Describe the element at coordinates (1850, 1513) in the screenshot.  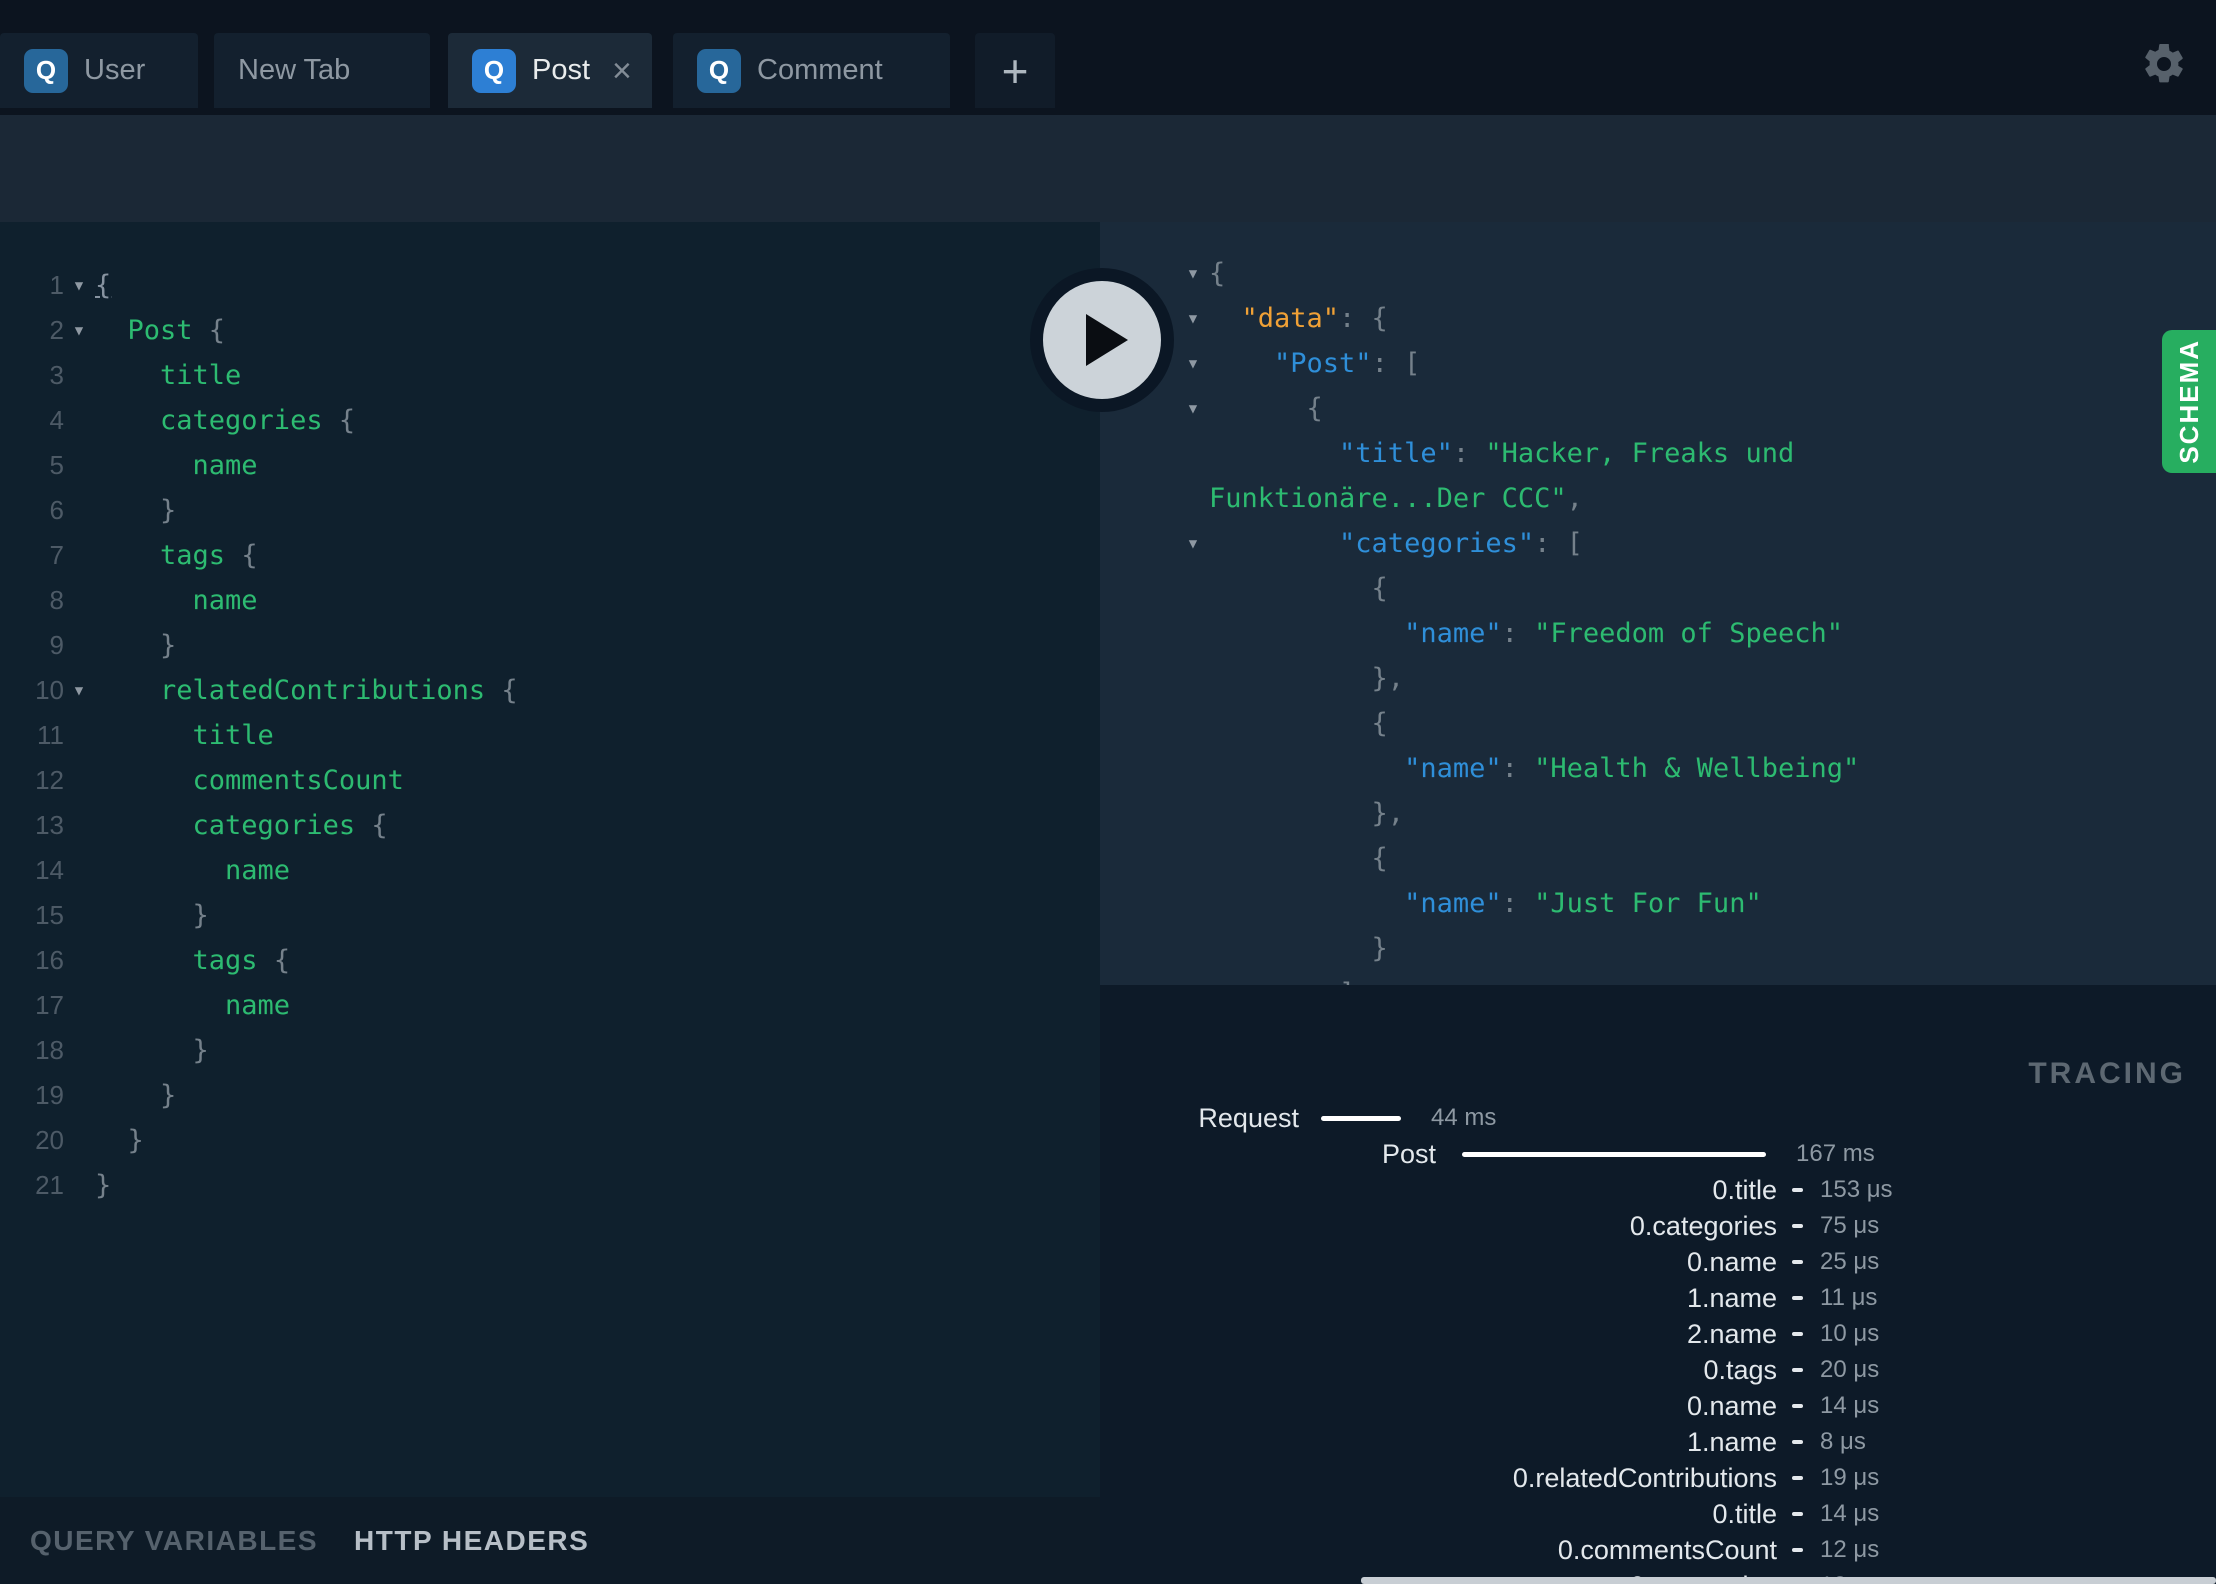
I see `tracing-duration-value: 14 μs` at that location.